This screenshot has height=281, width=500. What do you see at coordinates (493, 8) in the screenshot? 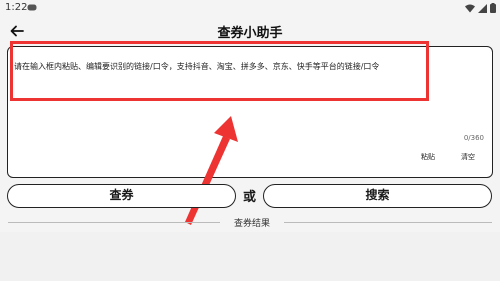
I see `battery-icon` at bounding box center [493, 8].